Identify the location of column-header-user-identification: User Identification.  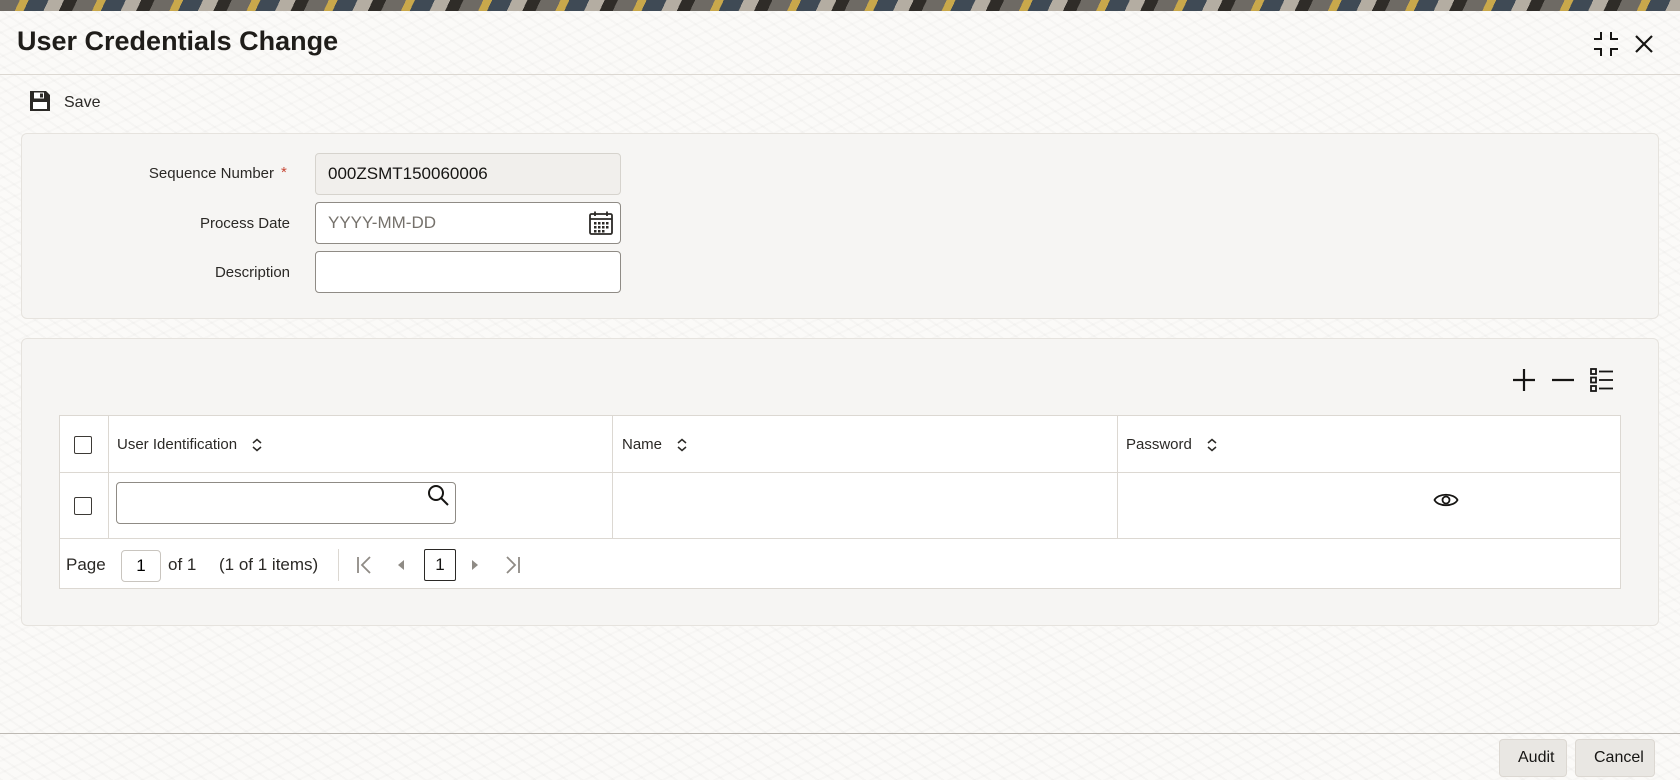
(190, 444).